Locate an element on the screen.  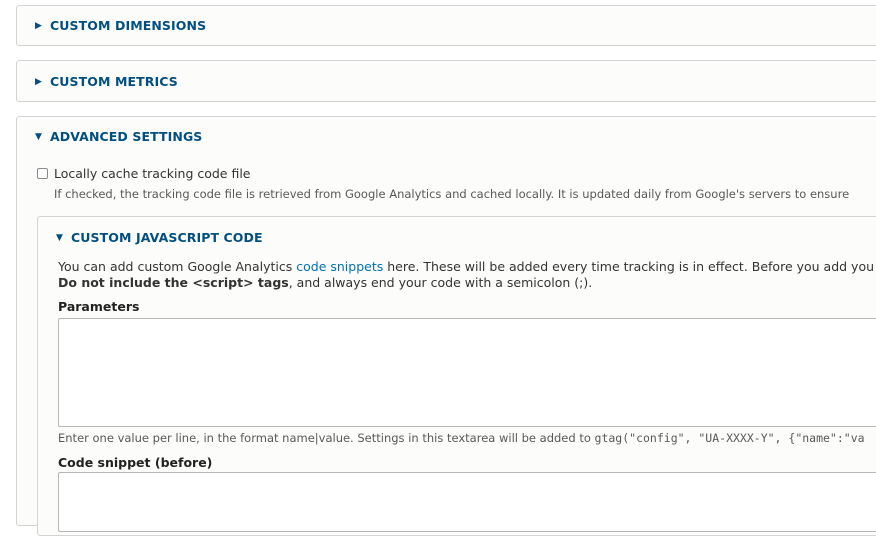
advanced-settings-toggle: ▼ ADVANCED SETTINGS is located at coordinates (118, 136).